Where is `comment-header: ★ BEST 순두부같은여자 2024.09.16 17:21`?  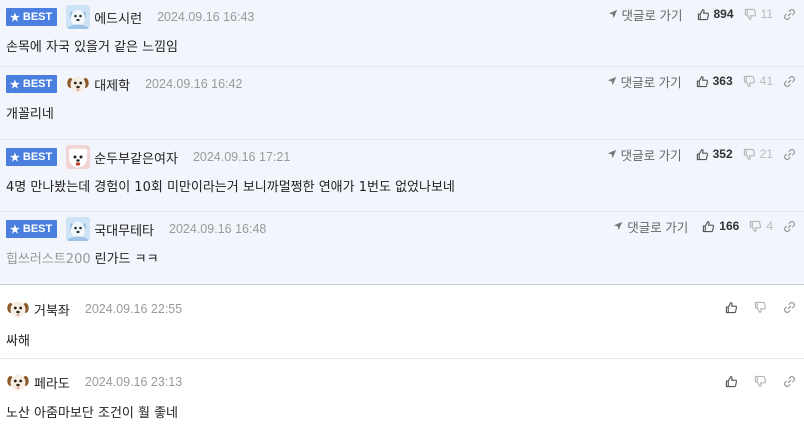 comment-header: ★ BEST 순두부같은여자 2024.09.16 17:21 is located at coordinates (148, 157).